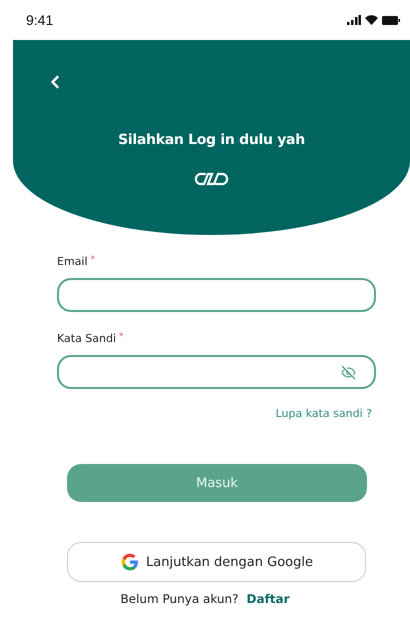  Describe the element at coordinates (179, 599) in the screenshot. I see `signup-prompt: Belum Punya akun?` at that location.